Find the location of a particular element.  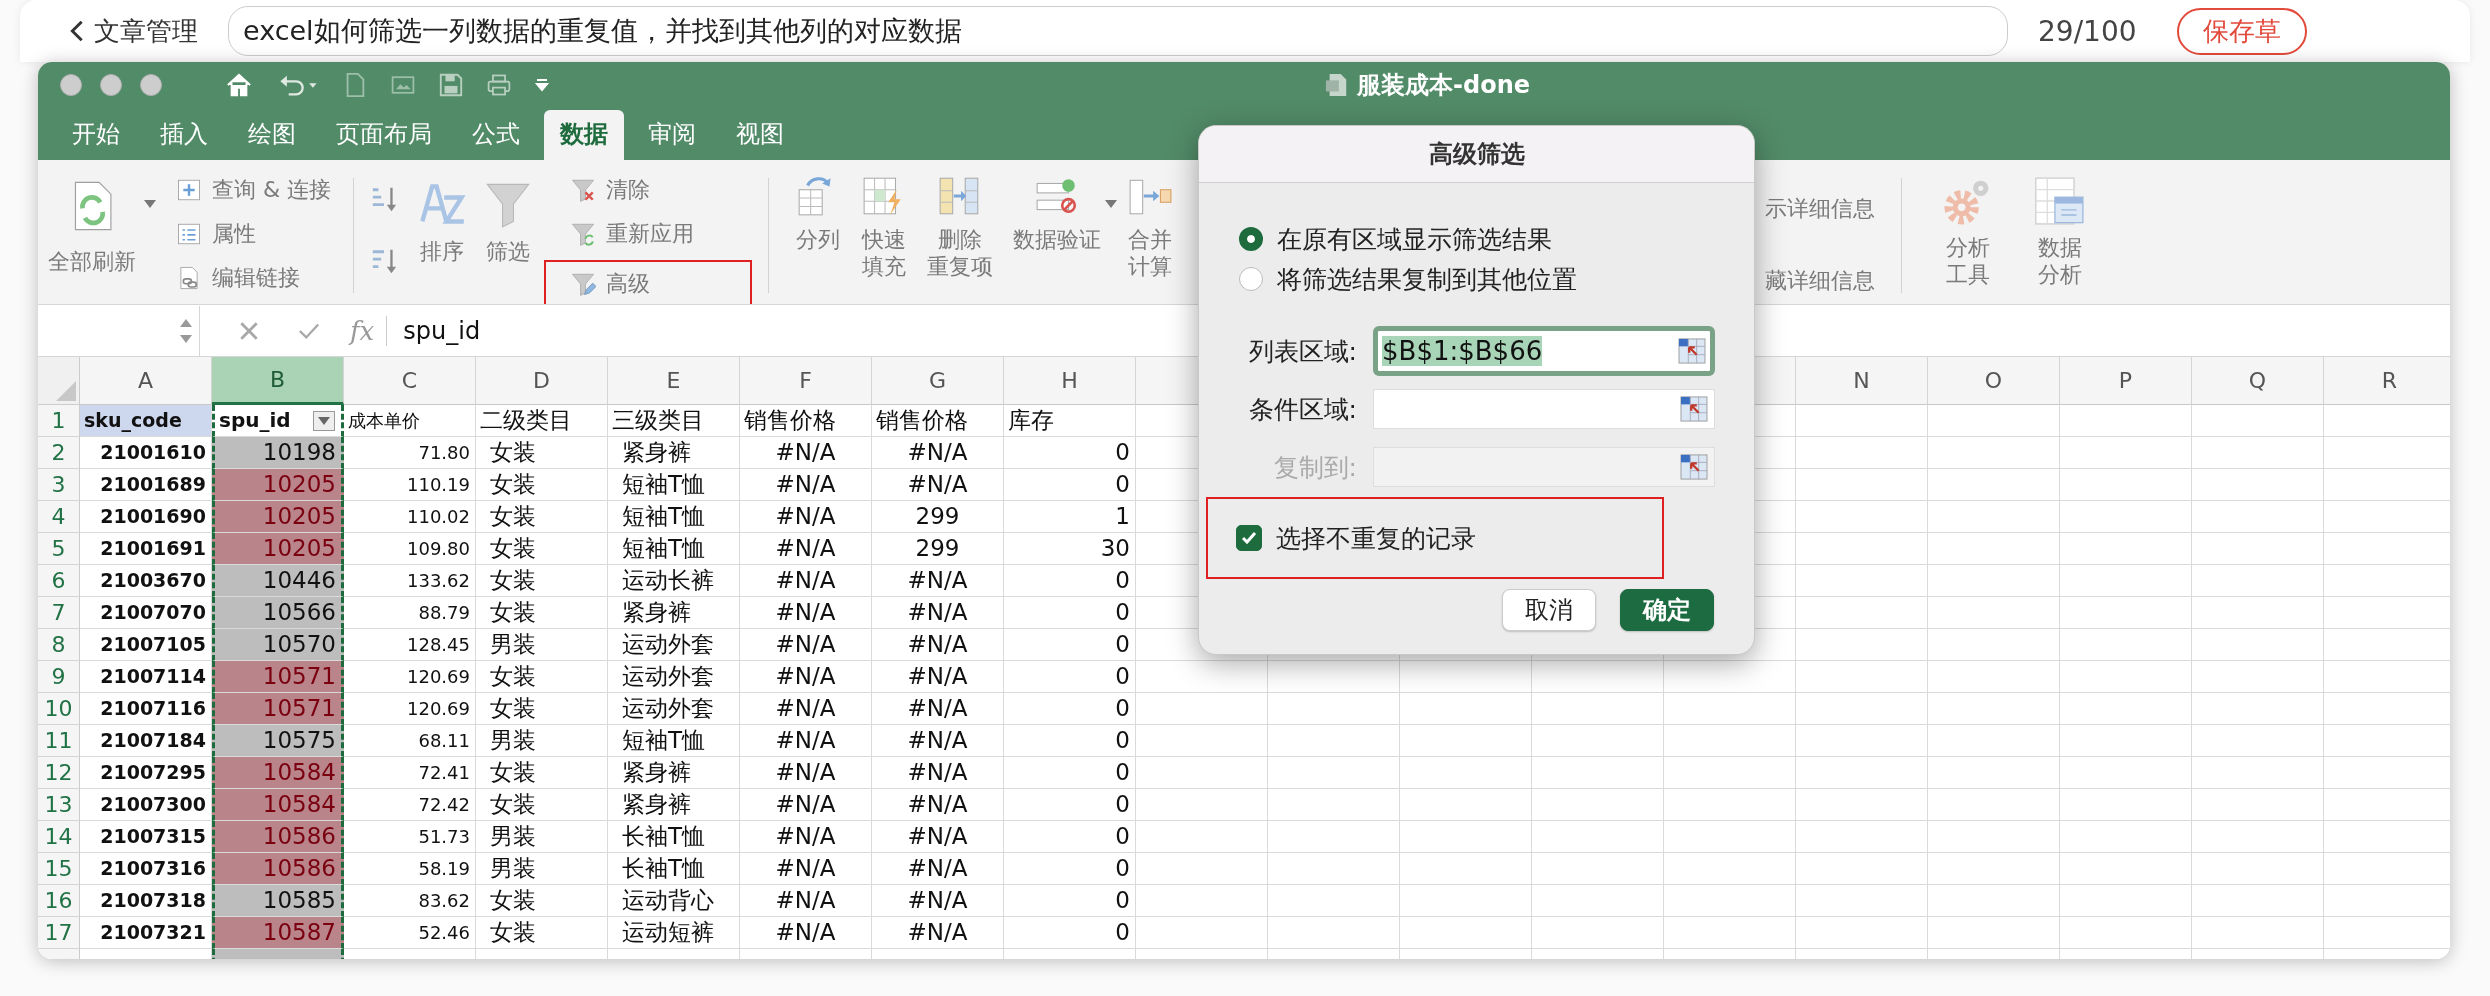

sheet-cell: 长袖T恤 is located at coordinates (674, 869).